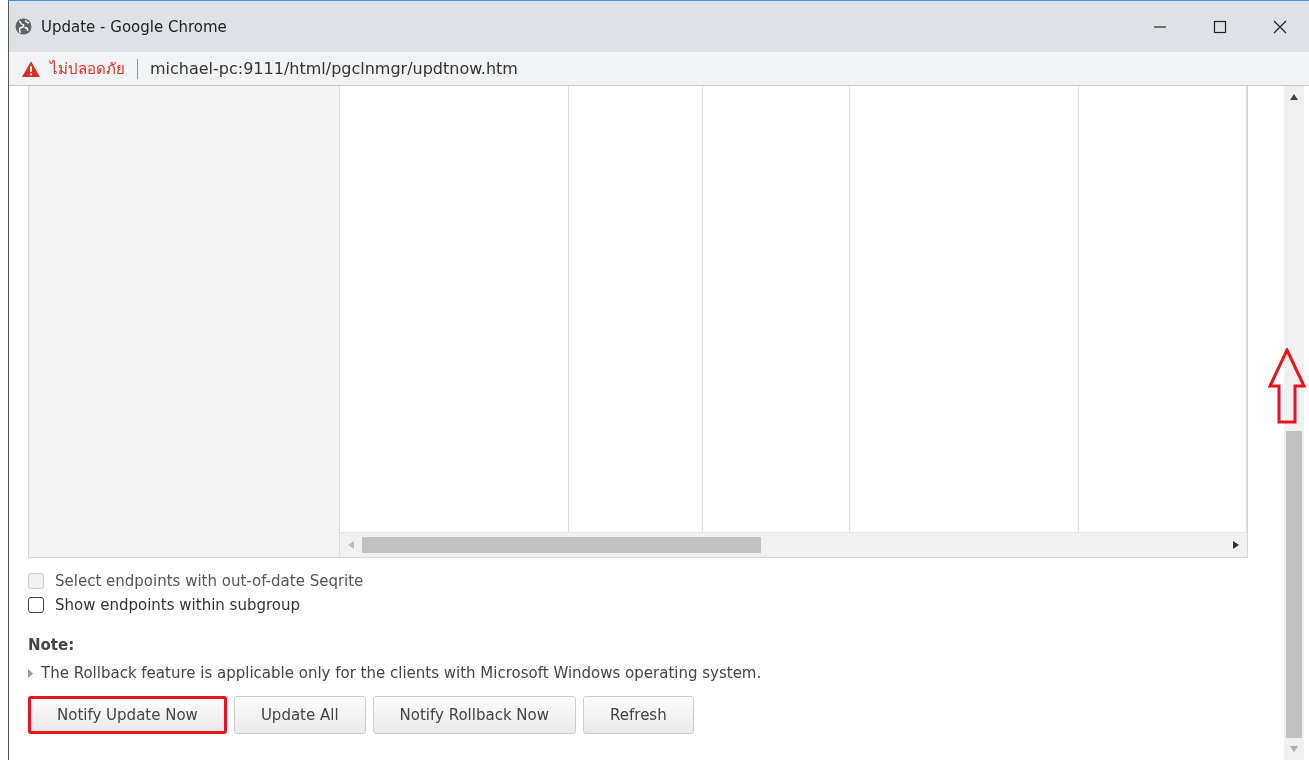 This screenshot has width=1309, height=760. I want to click on window-title: Update - Google Chrome, so click(134, 26).